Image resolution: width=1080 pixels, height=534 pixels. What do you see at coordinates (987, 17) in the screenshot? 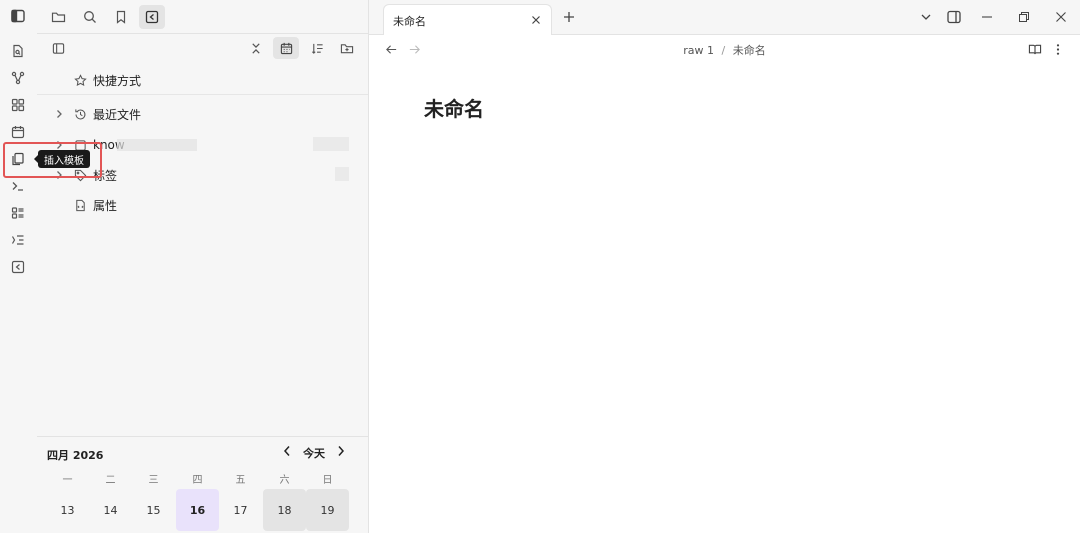
I see `minimize-icon` at bounding box center [987, 17].